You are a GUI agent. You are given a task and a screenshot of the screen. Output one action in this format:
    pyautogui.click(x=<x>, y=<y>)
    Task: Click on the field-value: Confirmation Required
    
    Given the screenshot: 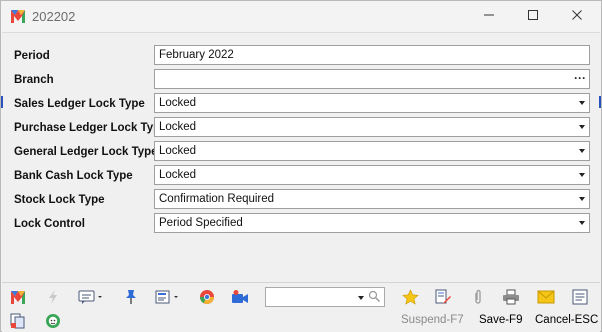 What is the action you would take?
    pyautogui.click(x=217, y=199)
    